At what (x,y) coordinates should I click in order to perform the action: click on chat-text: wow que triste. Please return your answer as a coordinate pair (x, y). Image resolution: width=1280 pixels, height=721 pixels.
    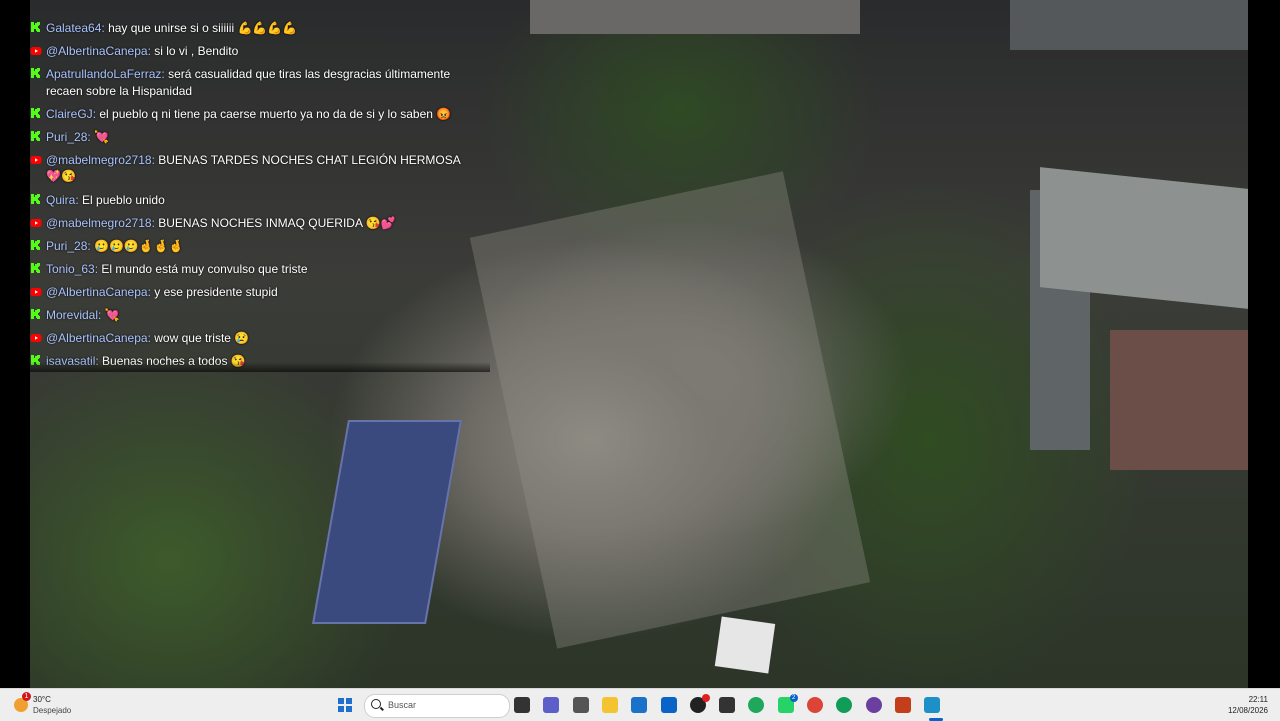
    Looking at the image, I should click on (192, 338).